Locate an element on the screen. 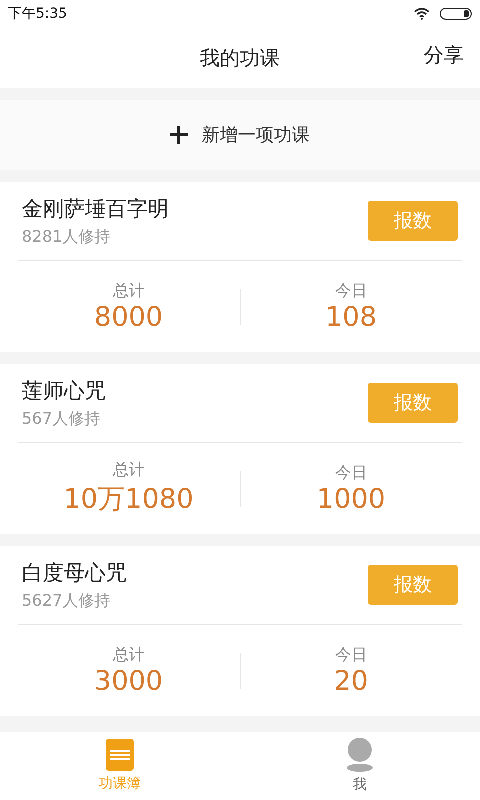  add-course-button: 新增一项功课 is located at coordinates (240, 135).